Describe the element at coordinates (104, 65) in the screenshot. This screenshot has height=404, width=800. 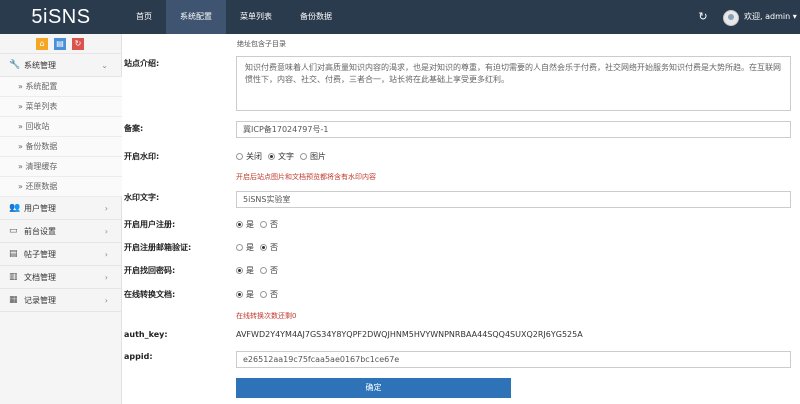
I see `chevron-down-icon: ⌄` at that location.